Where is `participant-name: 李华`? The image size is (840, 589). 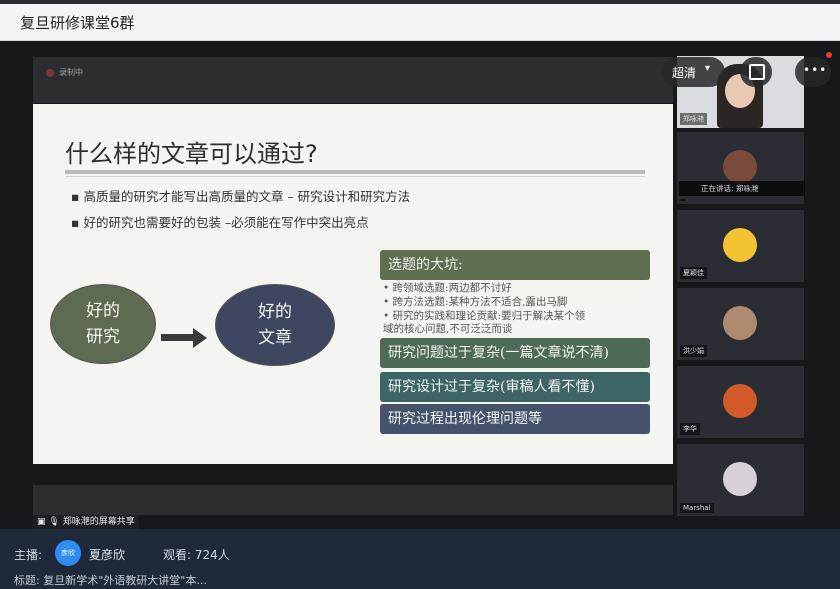 participant-name: 李华 is located at coordinates (690, 429).